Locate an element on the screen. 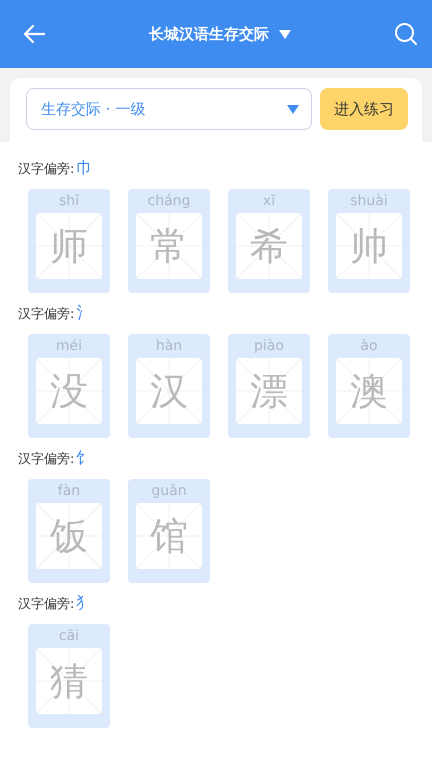  start-practice-button: 进入练习 is located at coordinates (364, 109).